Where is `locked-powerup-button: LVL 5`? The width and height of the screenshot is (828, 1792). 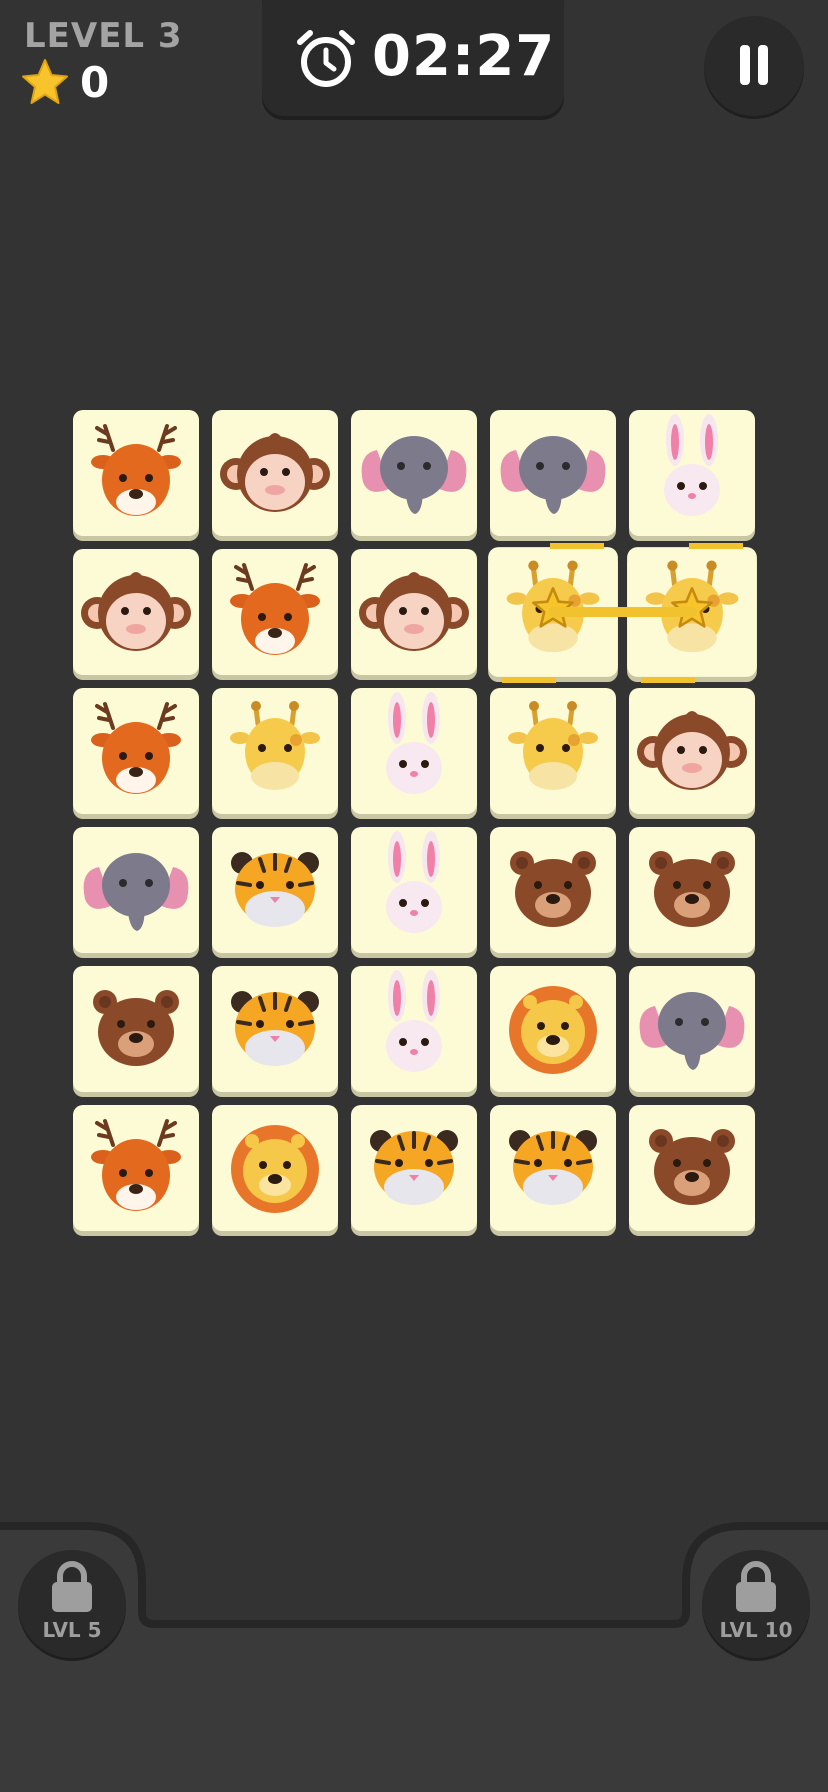
locked-powerup-button: LVL 5 is located at coordinates (72, 1604).